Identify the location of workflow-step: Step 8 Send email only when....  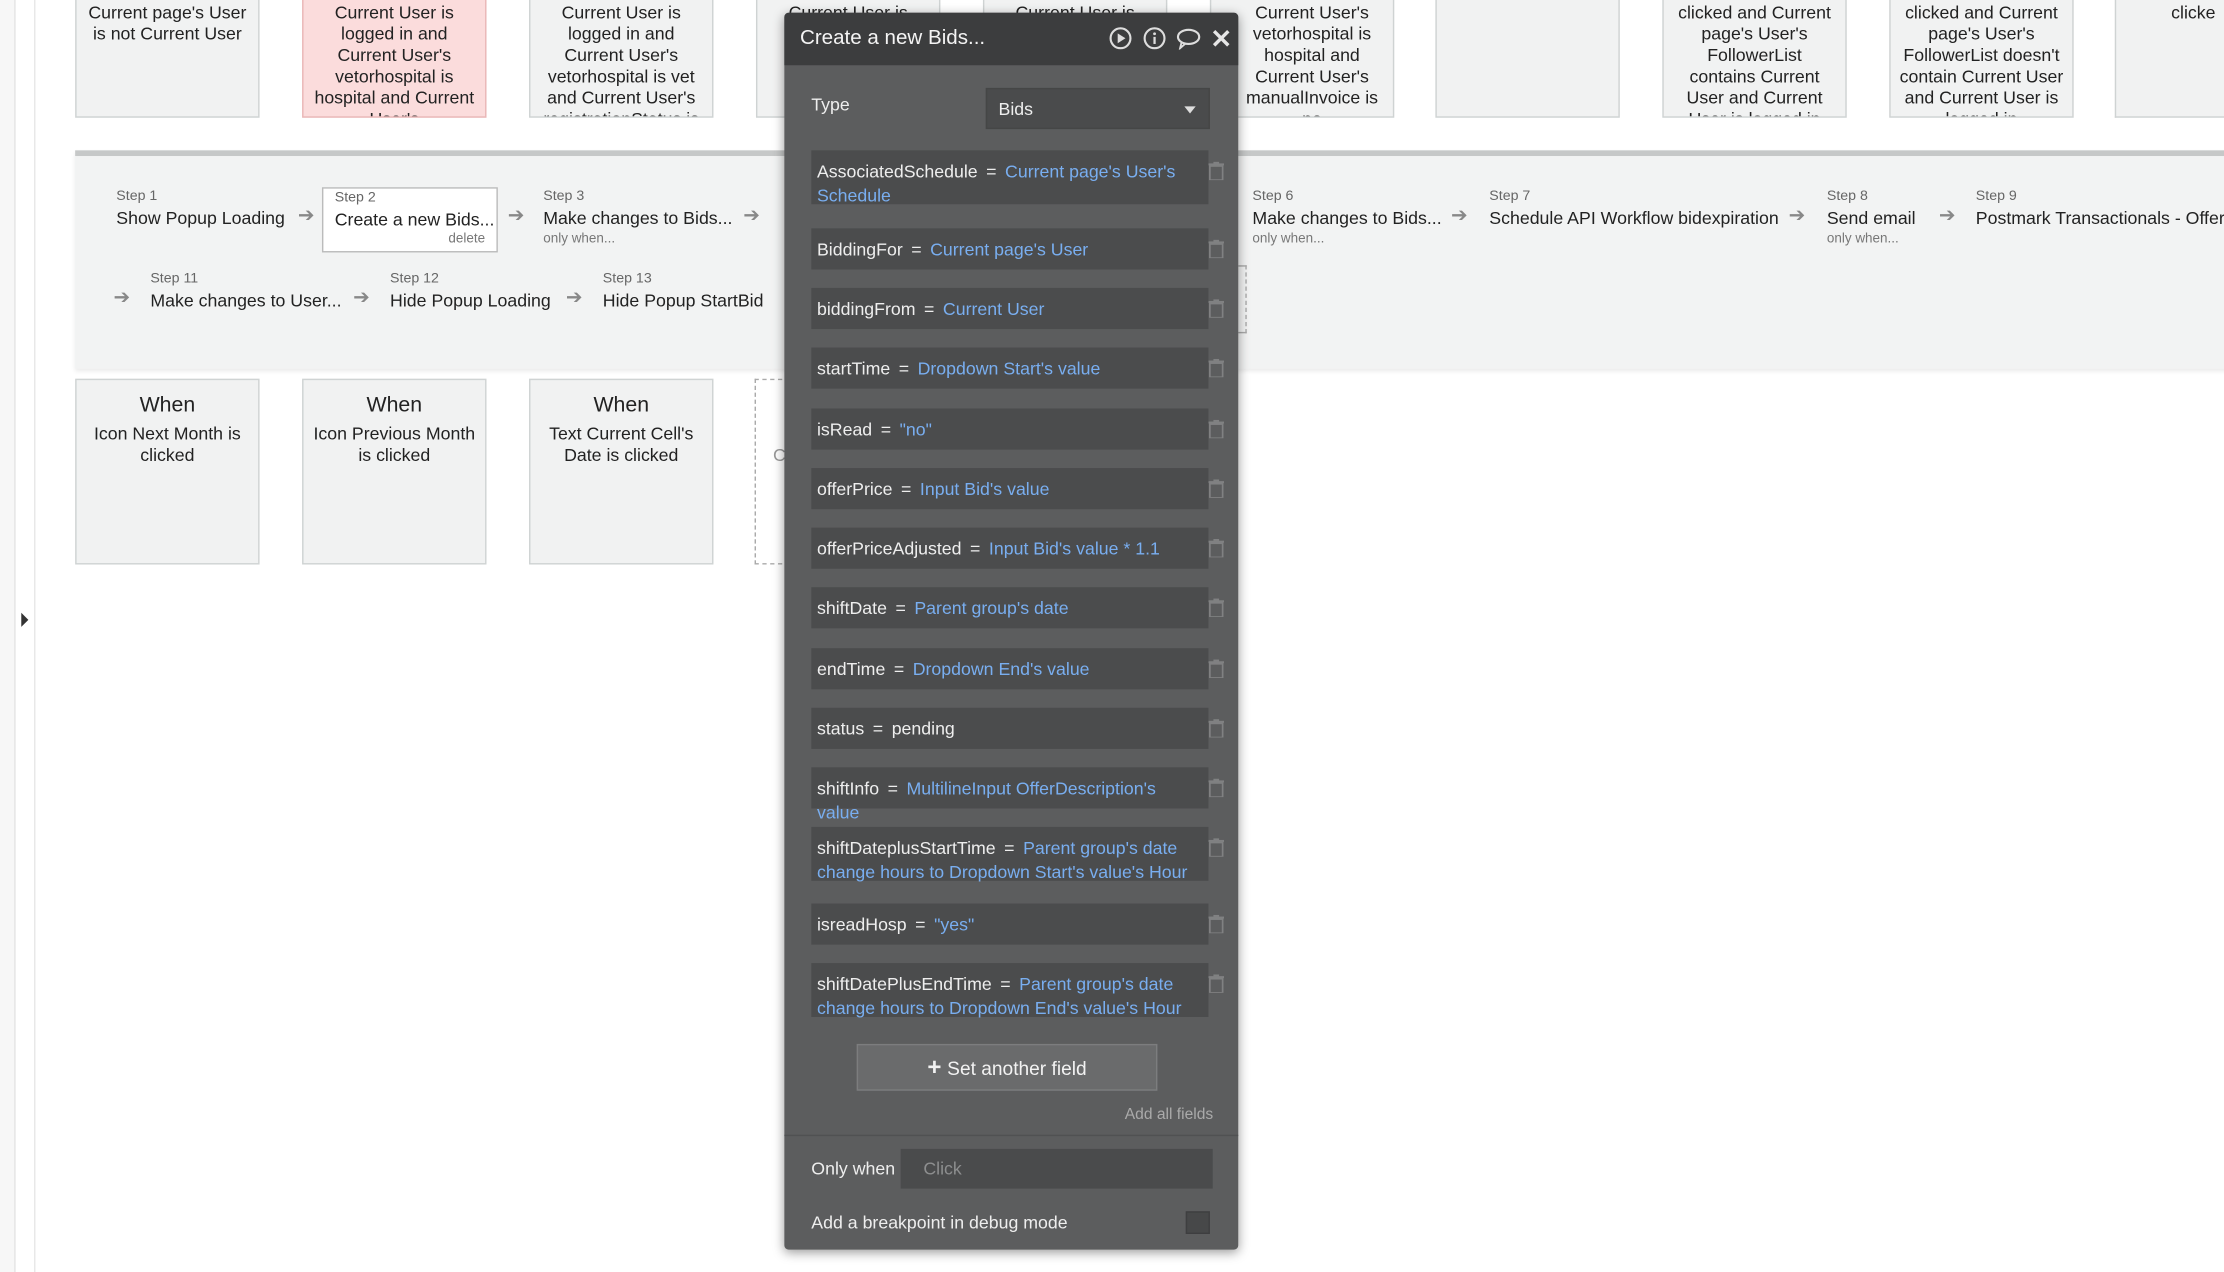
(1871, 218).